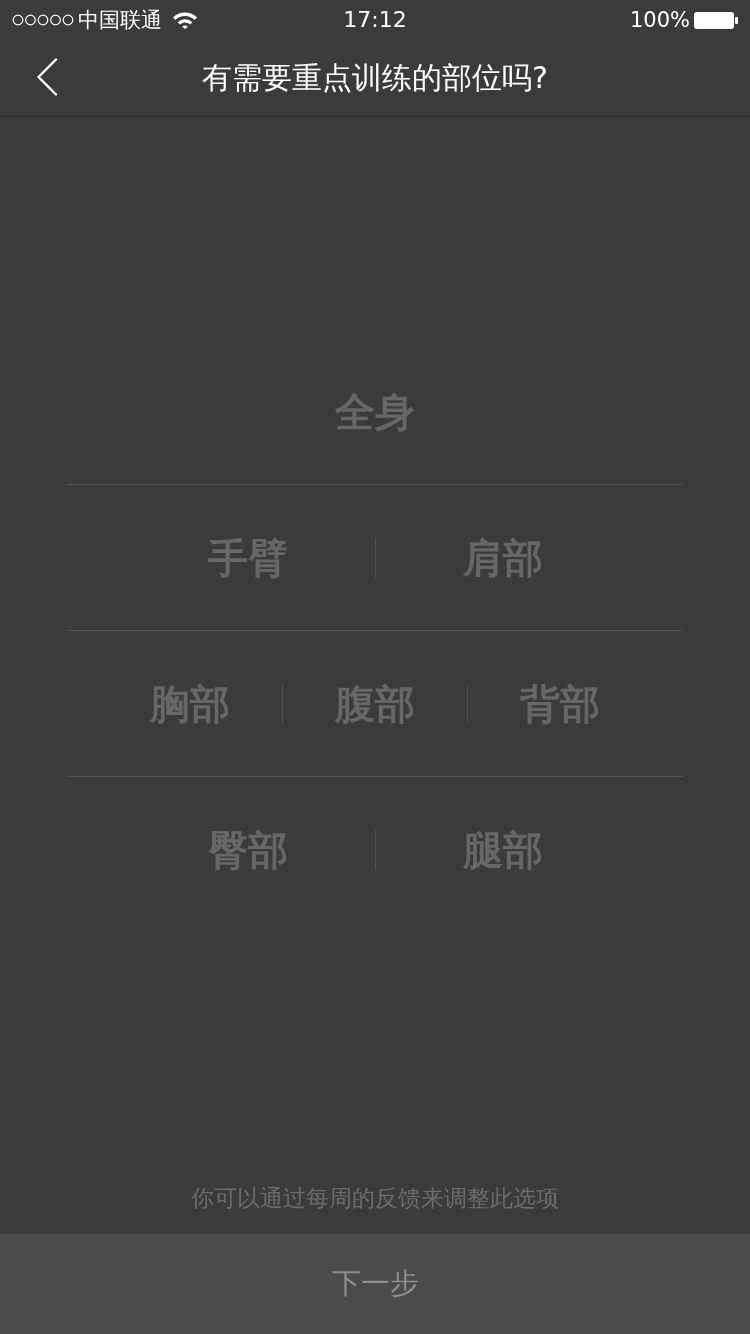  What do you see at coordinates (185, 20) in the screenshot?
I see `wifi-icon` at bounding box center [185, 20].